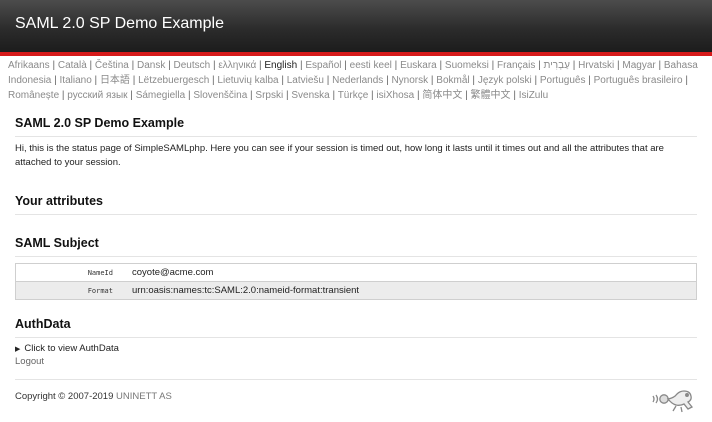 The height and width of the screenshot is (422, 712). I want to click on copyright-text: Copyright © 2007-2019, so click(66, 396).